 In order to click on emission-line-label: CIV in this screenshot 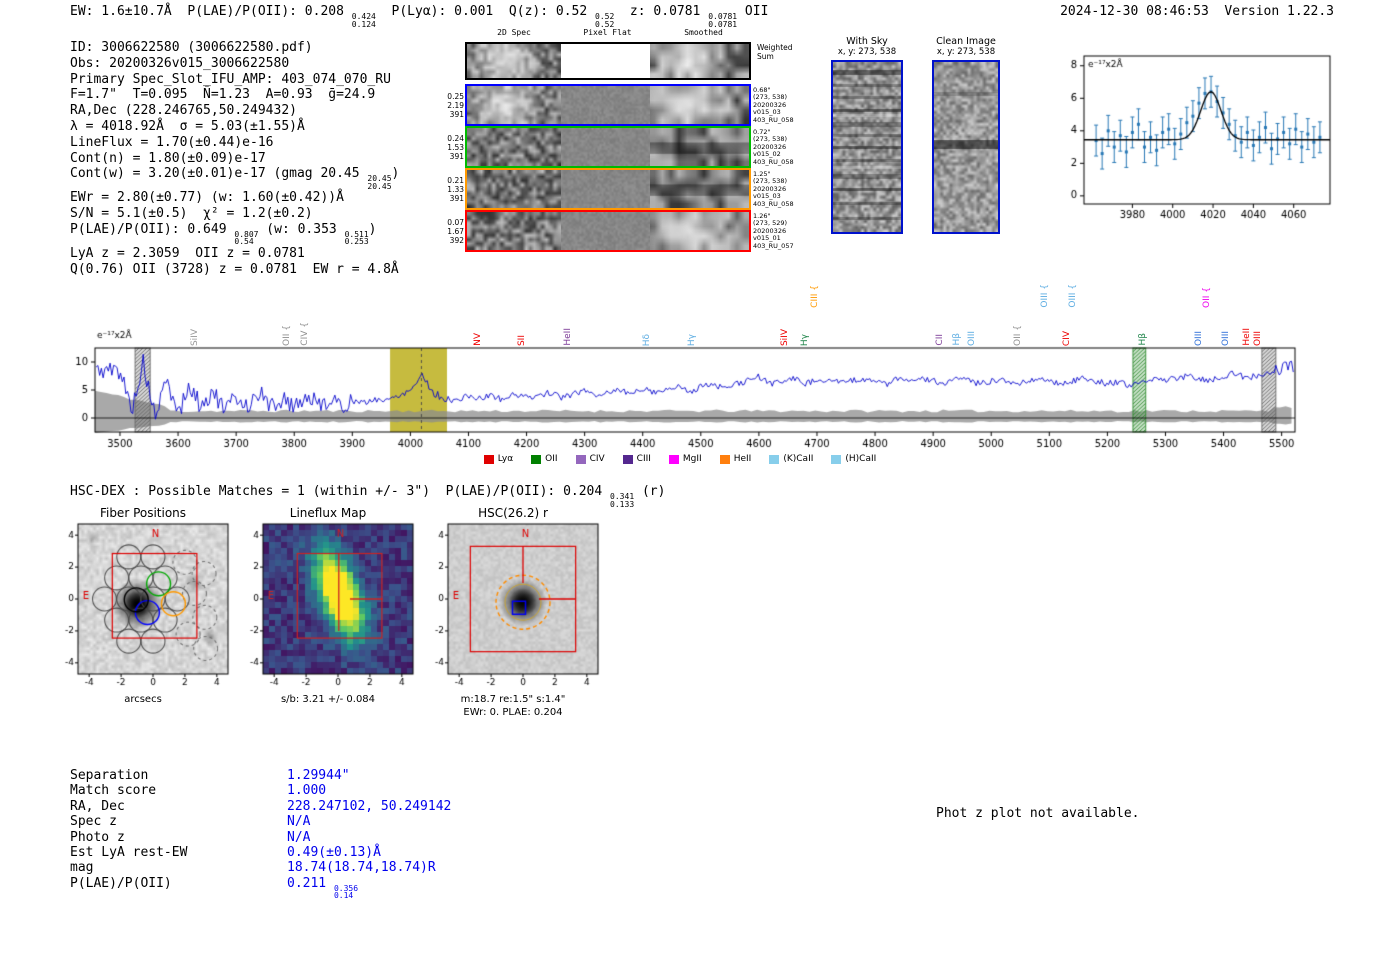, I will do `click(1066, 338)`.